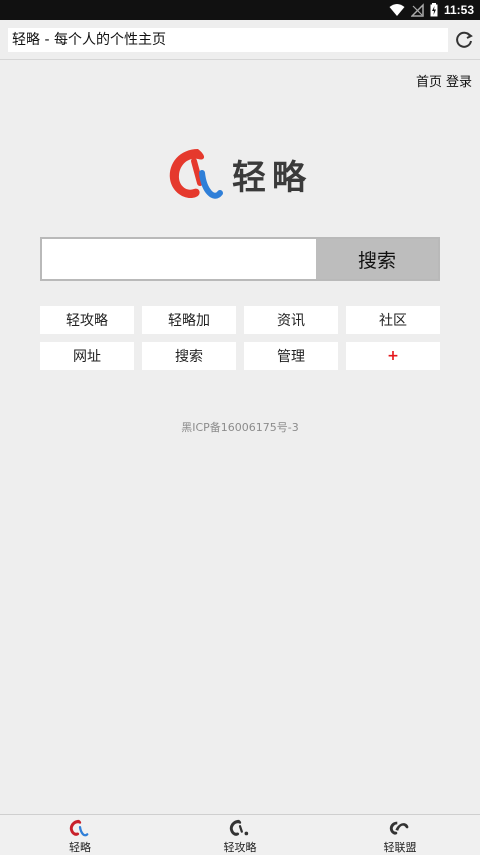 Image resolution: width=480 pixels, height=855 pixels. Describe the element at coordinates (240, 427) in the screenshot. I see `icp-record: 黑ICP备16006175号-3` at that location.